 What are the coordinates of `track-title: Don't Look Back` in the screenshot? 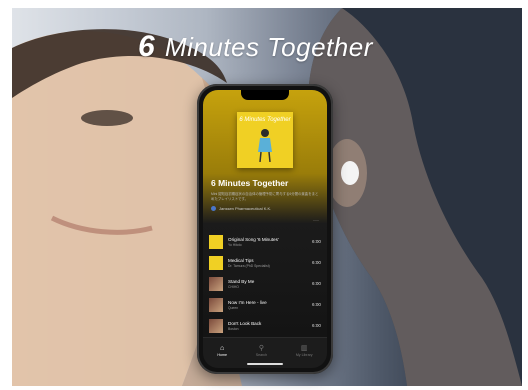 It's located at (245, 323).